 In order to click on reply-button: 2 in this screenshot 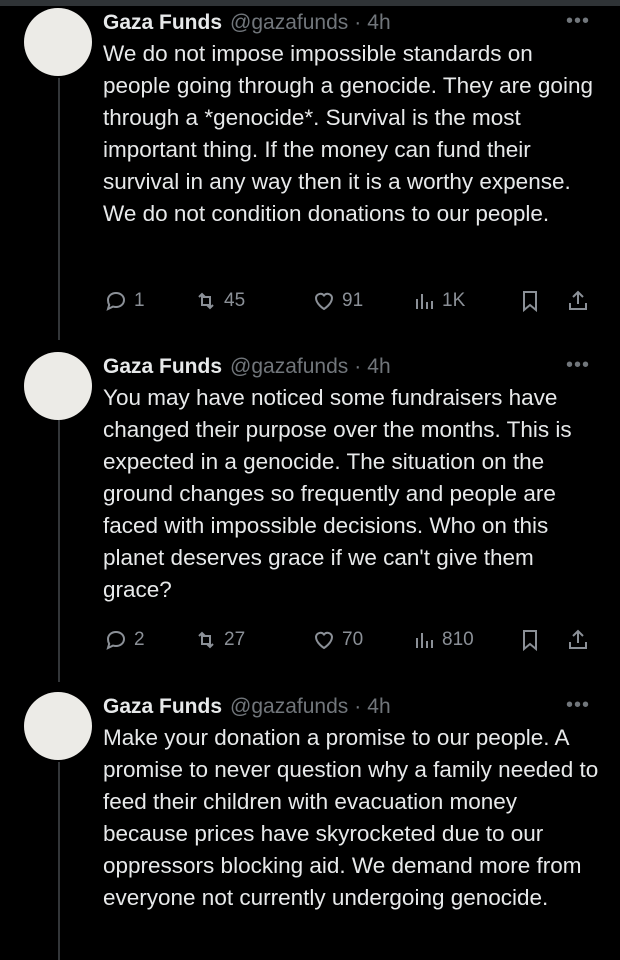, I will do `click(124, 640)`.